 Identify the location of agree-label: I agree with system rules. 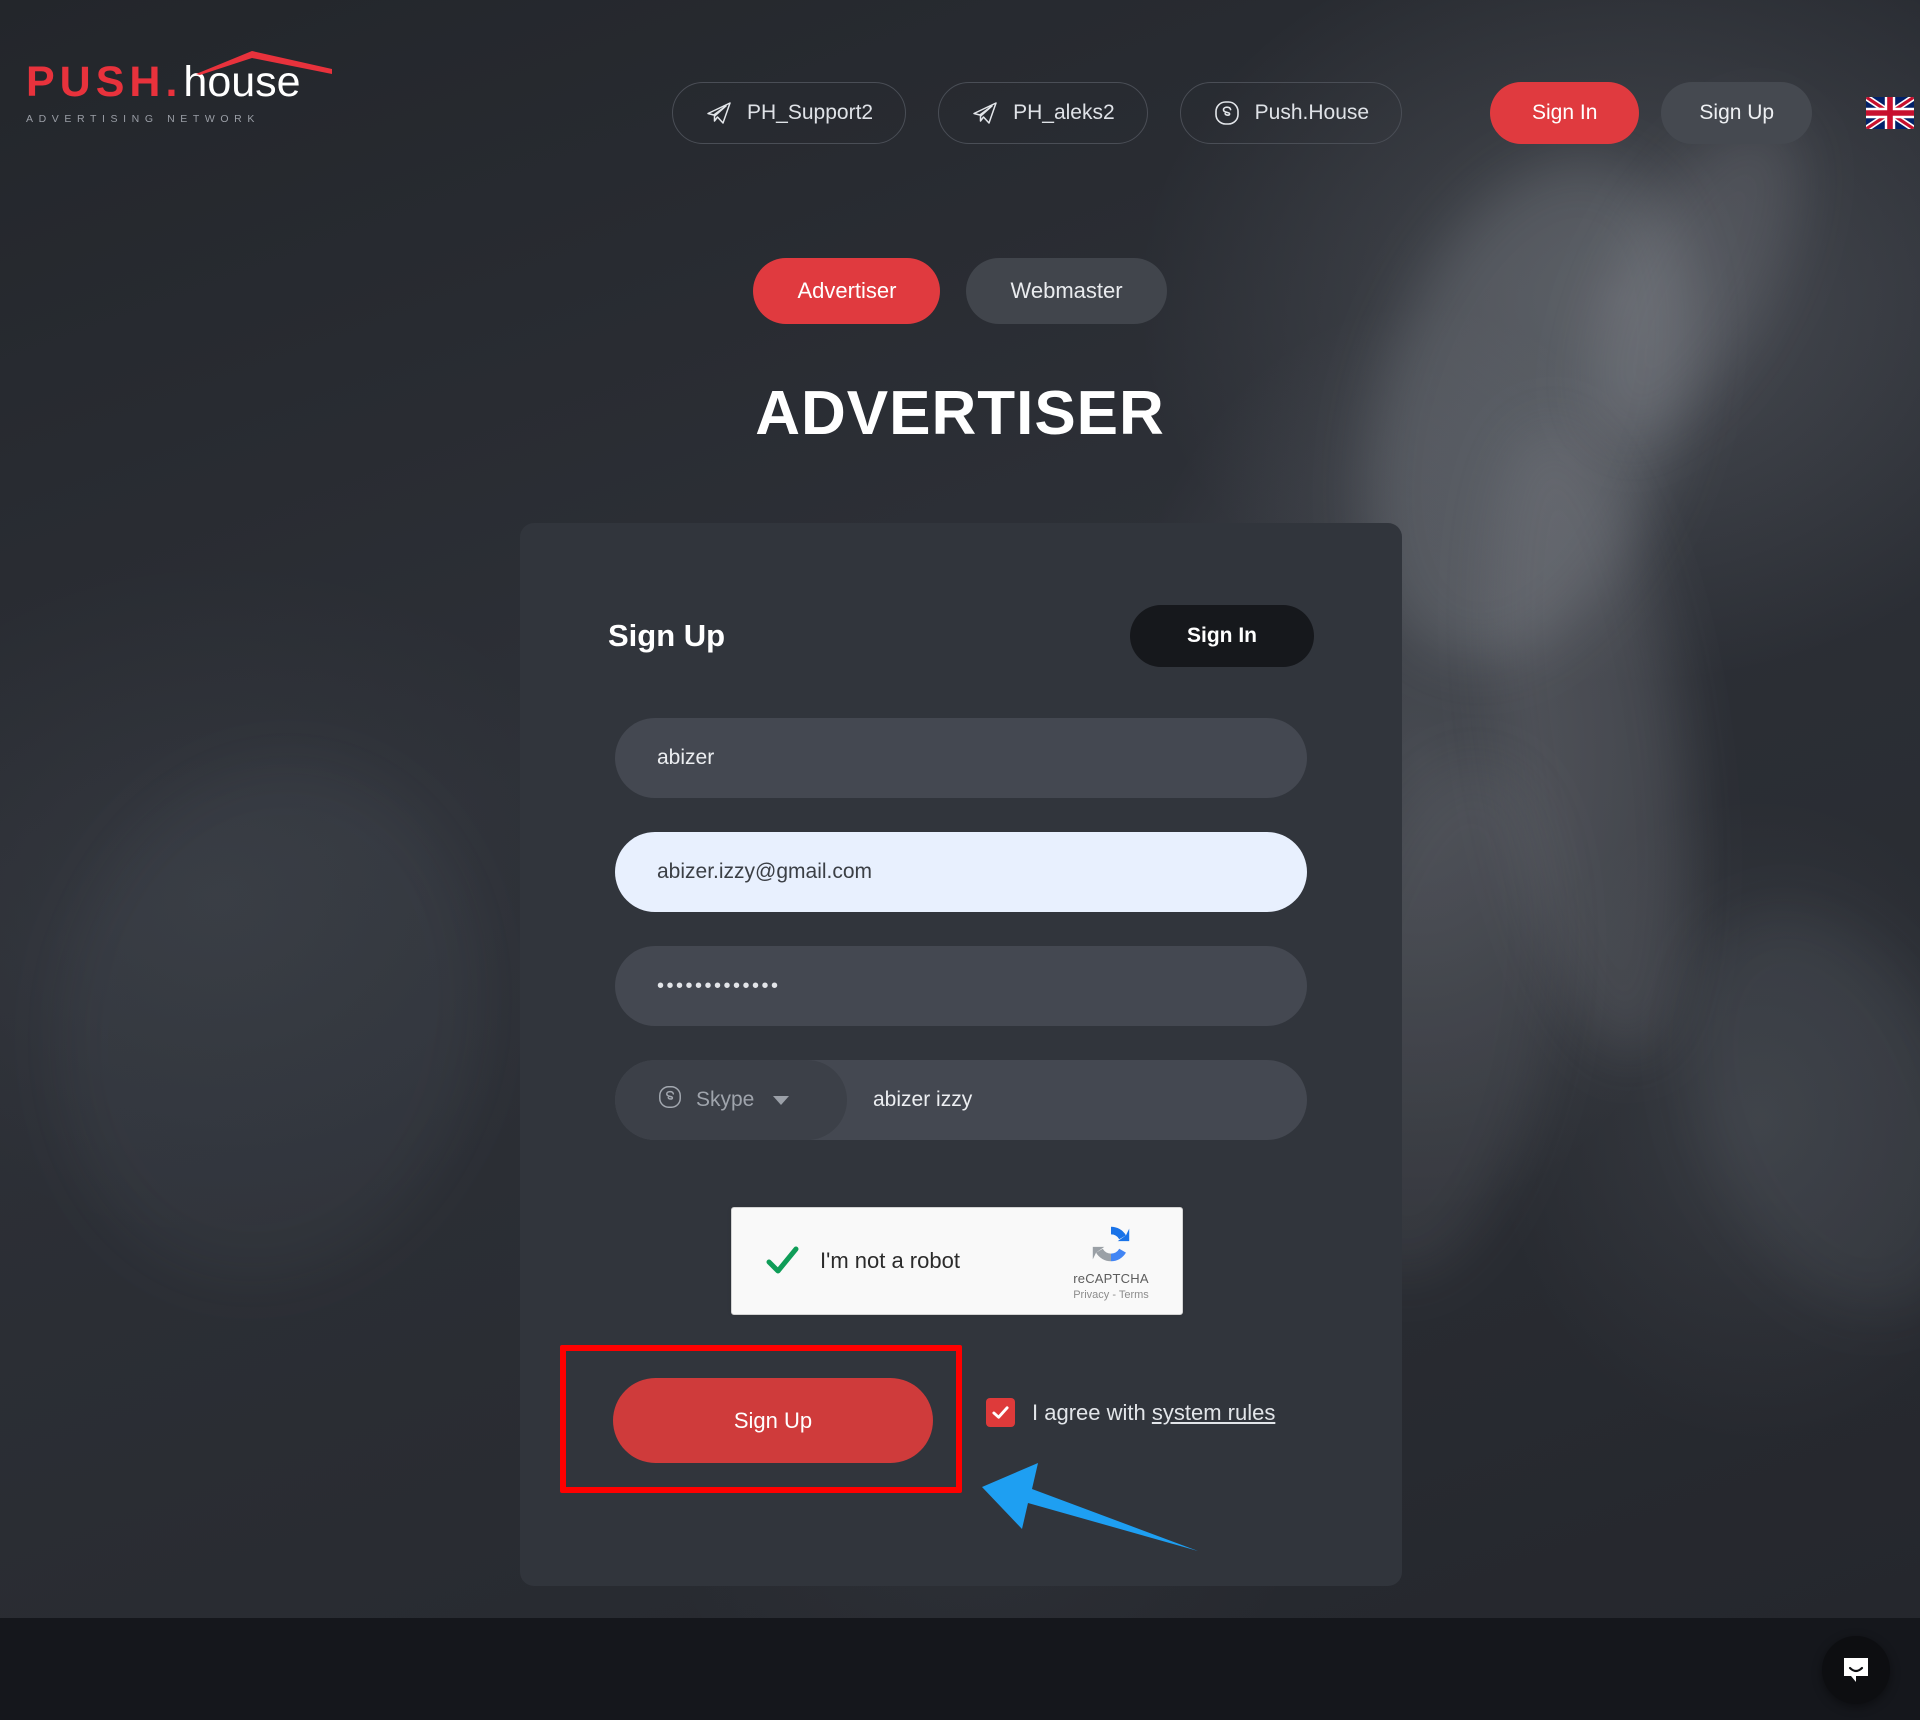
(1153, 1413).